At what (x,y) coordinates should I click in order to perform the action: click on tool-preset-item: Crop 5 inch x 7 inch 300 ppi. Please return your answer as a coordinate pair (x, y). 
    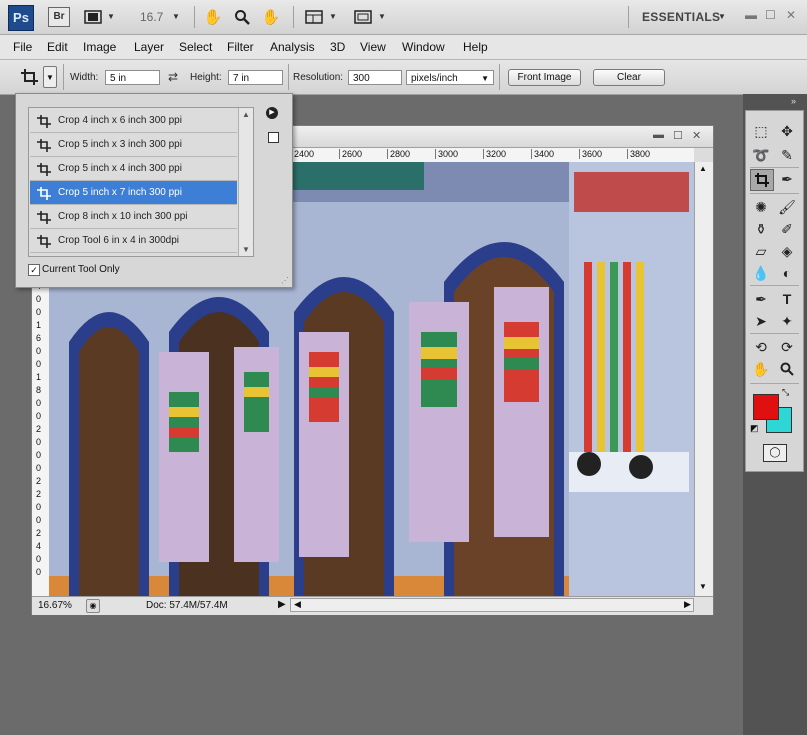
    Looking at the image, I should click on (133, 193).